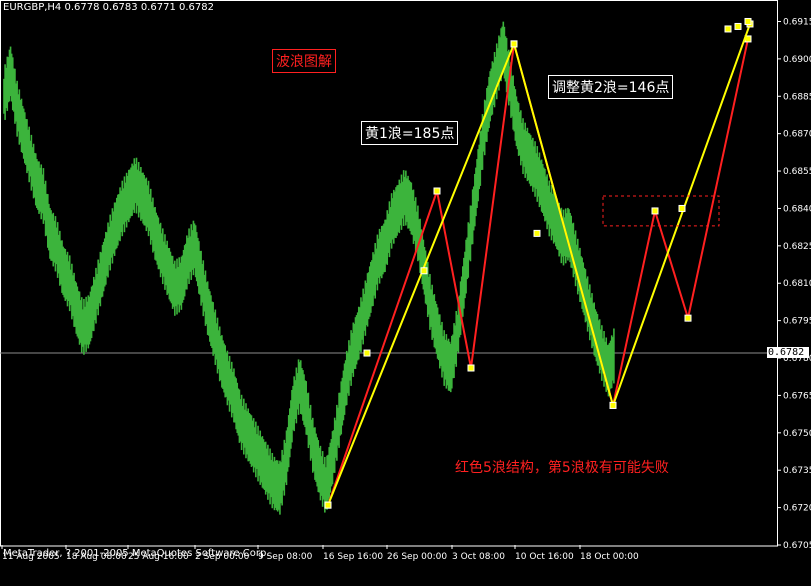  I want to click on annotation-red-structure: 红色5浪结构，第5浪极有可能失败, so click(562, 468).